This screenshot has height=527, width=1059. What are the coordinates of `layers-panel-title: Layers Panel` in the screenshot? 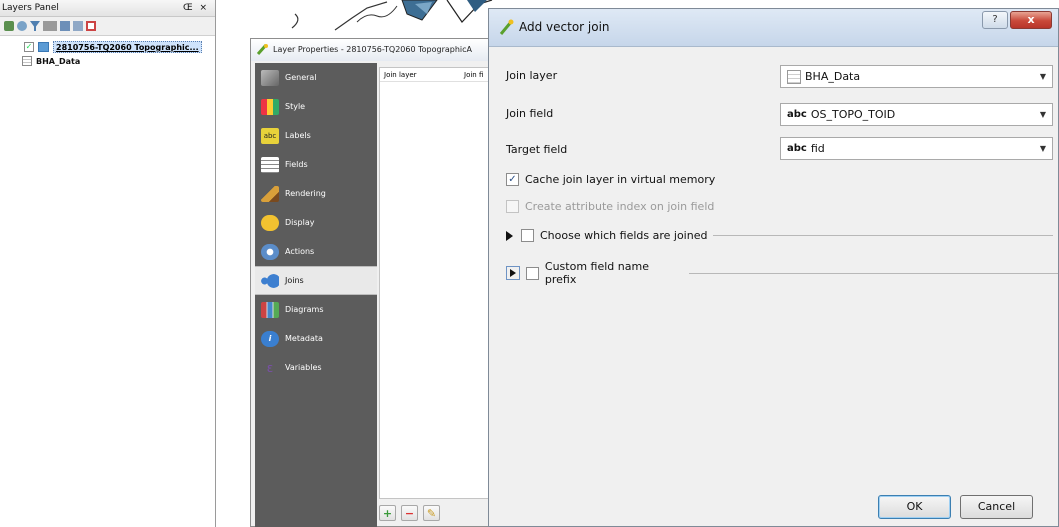 It's located at (30, 8).